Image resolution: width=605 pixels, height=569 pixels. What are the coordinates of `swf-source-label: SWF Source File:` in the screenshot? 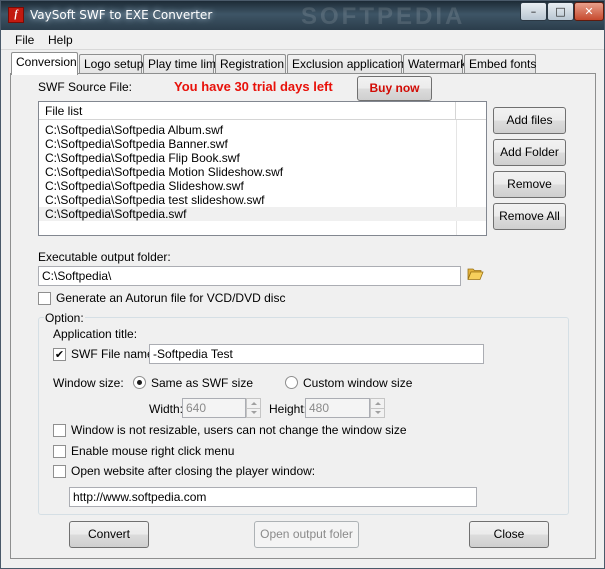 It's located at (85, 87).